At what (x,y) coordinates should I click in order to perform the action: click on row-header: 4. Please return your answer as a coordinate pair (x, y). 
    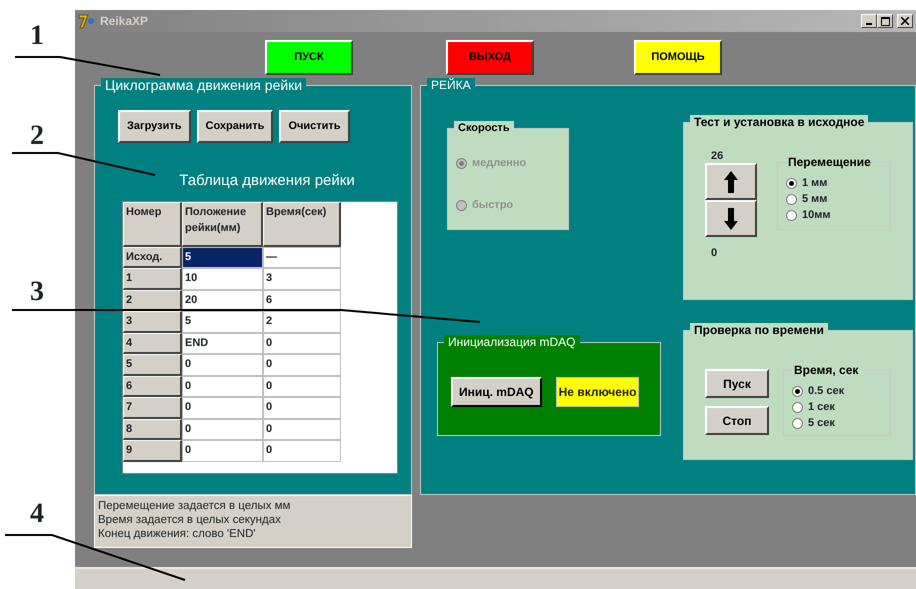
    Looking at the image, I should click on (152, 343).